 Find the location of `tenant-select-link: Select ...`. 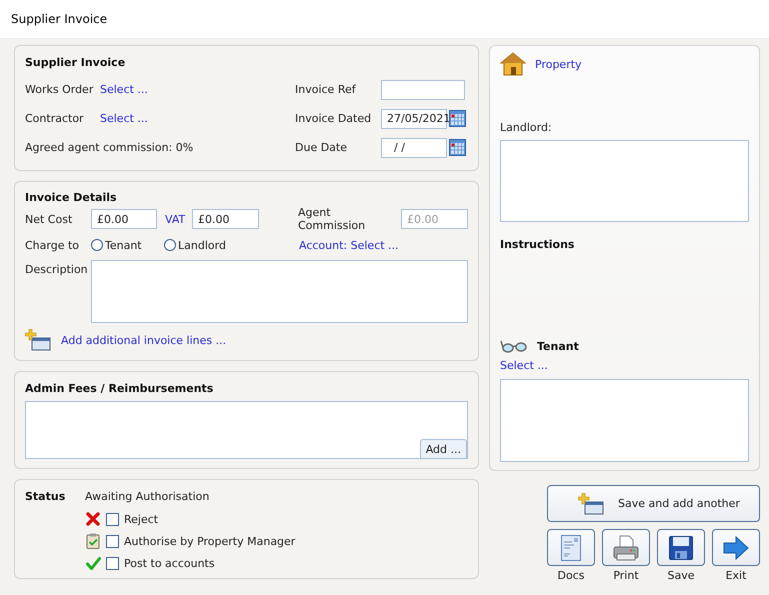

tenant-select-link: Select ... is located at coordinates (524, 365).